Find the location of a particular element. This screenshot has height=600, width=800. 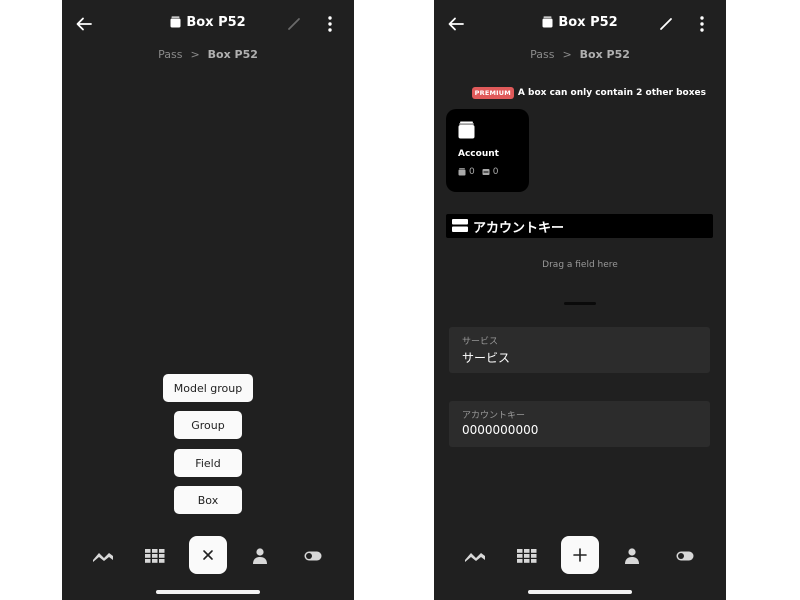

field-card: アカウントキー 0000000000 is located at coordinates (579, 424).